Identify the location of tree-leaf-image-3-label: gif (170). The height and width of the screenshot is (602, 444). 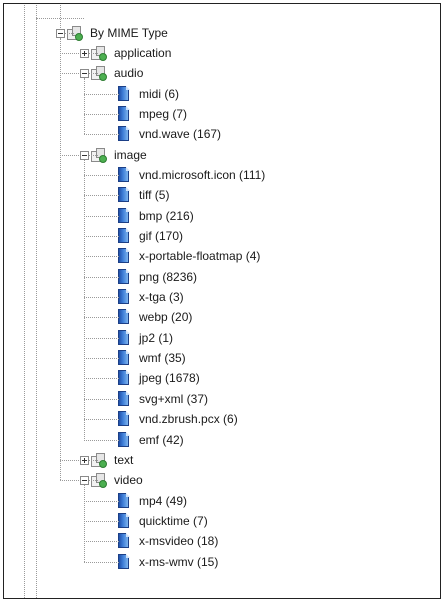
(161, 236).